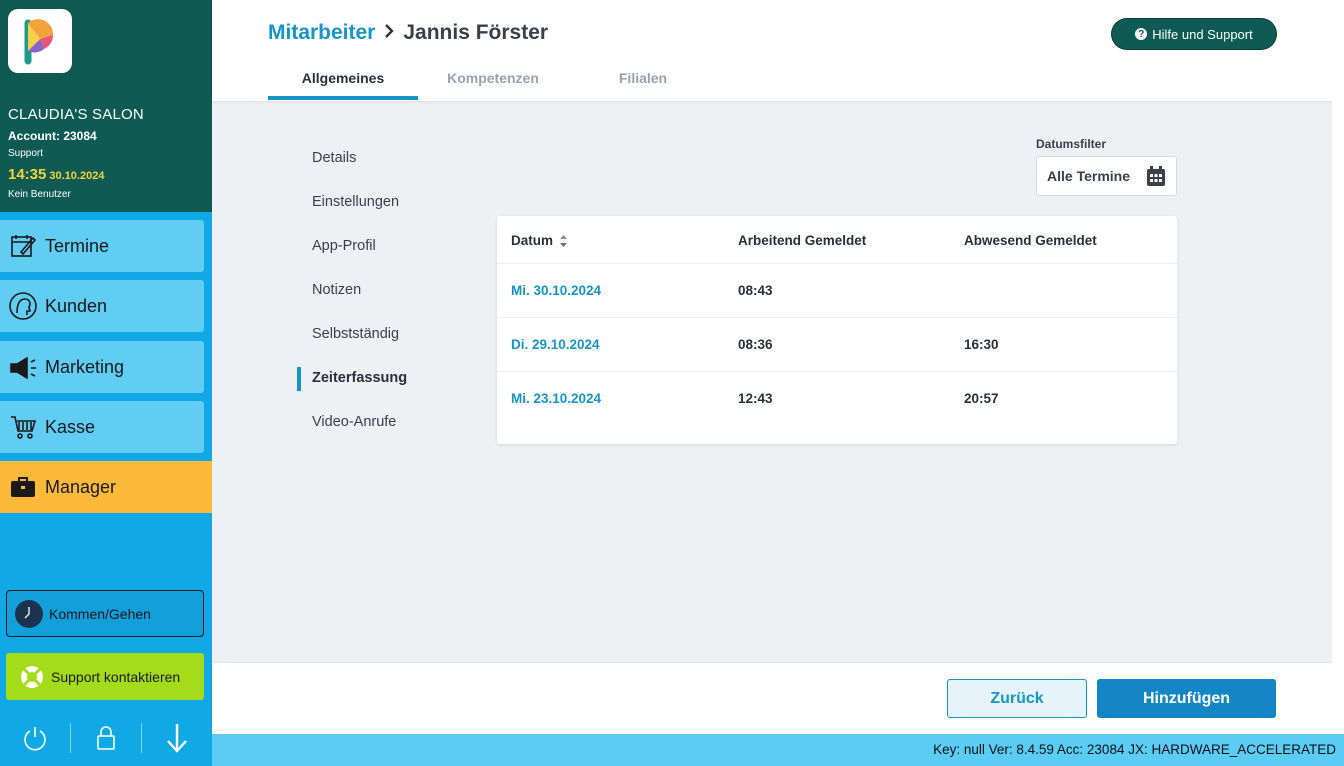 This screenshot has width=1344, height=766. I want to click on date-filter-label: Datumsfilter, so click(1071, 144).